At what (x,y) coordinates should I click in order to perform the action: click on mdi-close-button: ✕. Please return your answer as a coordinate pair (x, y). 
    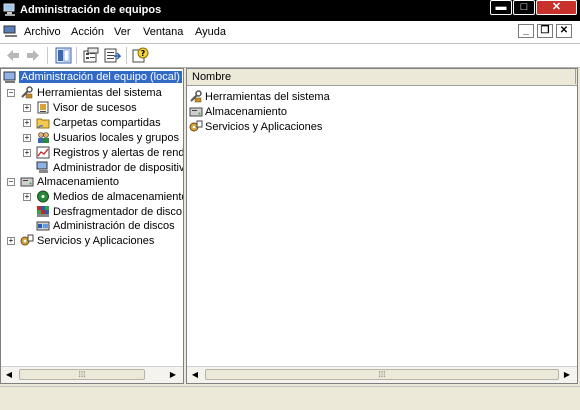
    Looking at the image, I should click on (564, 31).